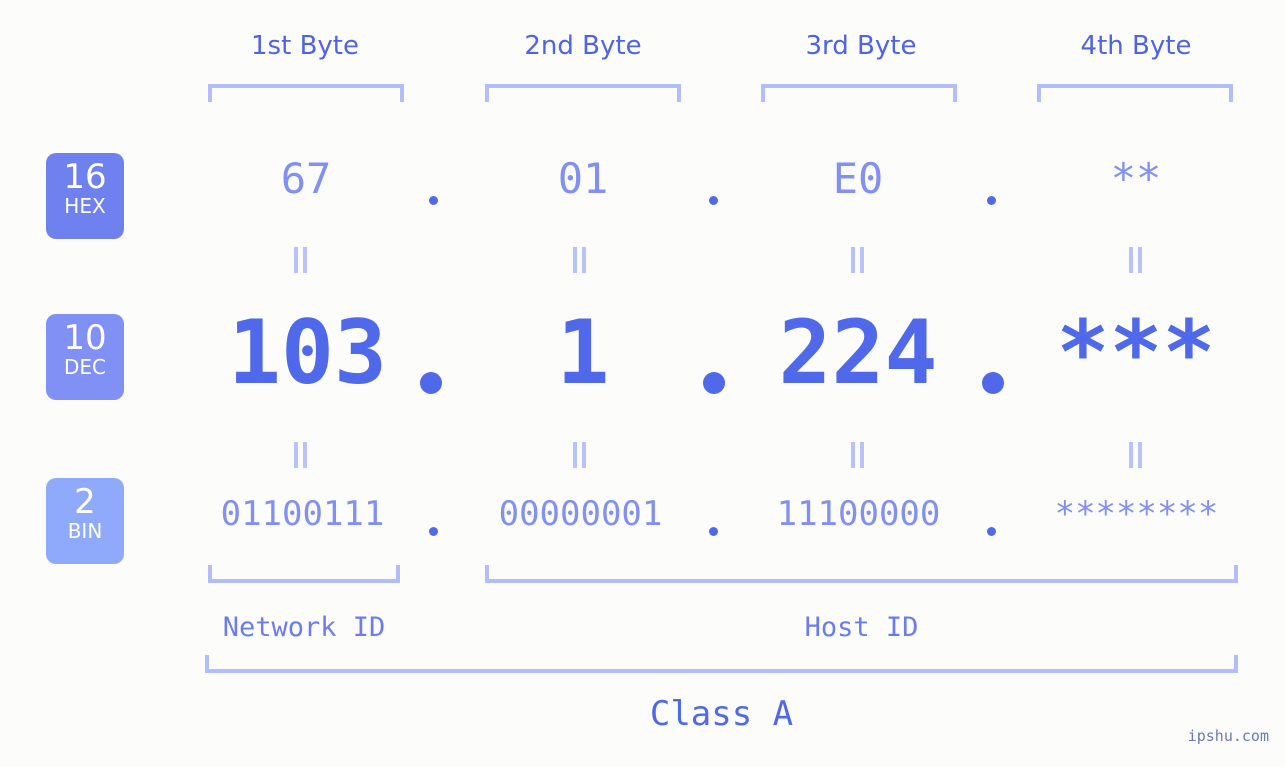 Image resolution: width=1285 pixels, height=767 pixels. Describe the element at coordinates (858, 178) in the screenshot. I see `hex-octet-3: E0` at that location.